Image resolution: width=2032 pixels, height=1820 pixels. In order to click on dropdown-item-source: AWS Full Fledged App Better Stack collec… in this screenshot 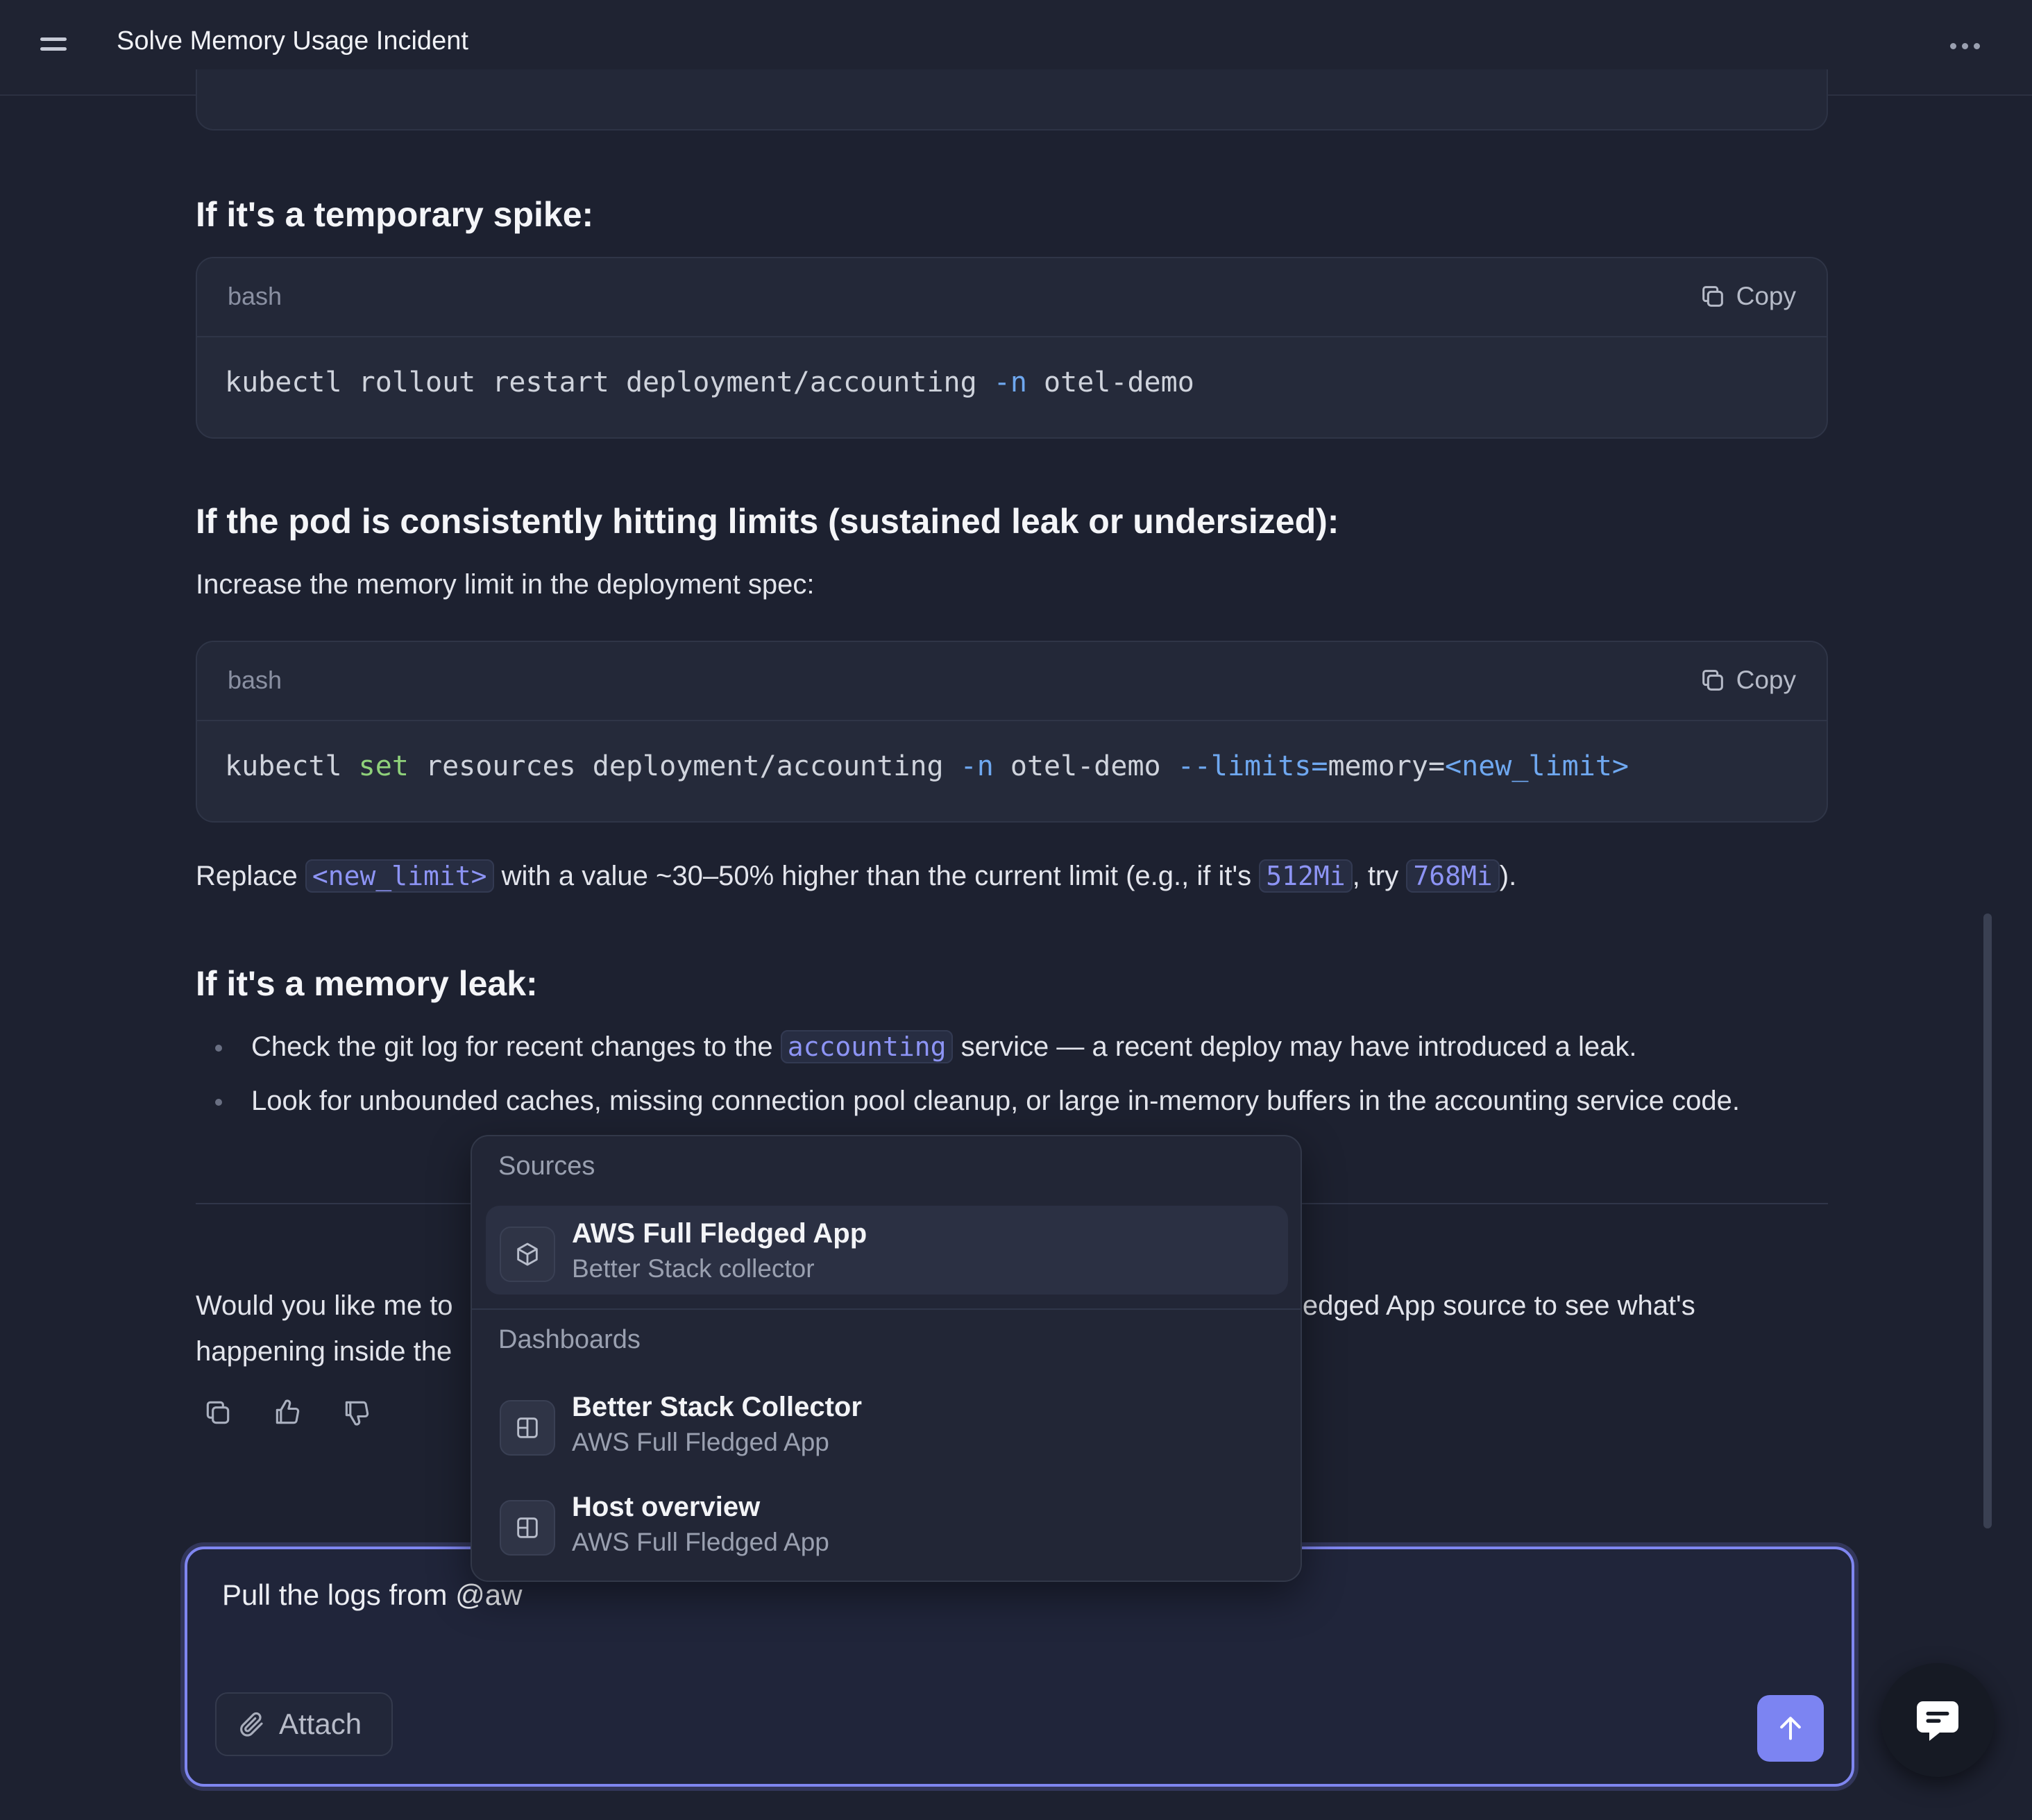, I will do `click(887, 1250)`.